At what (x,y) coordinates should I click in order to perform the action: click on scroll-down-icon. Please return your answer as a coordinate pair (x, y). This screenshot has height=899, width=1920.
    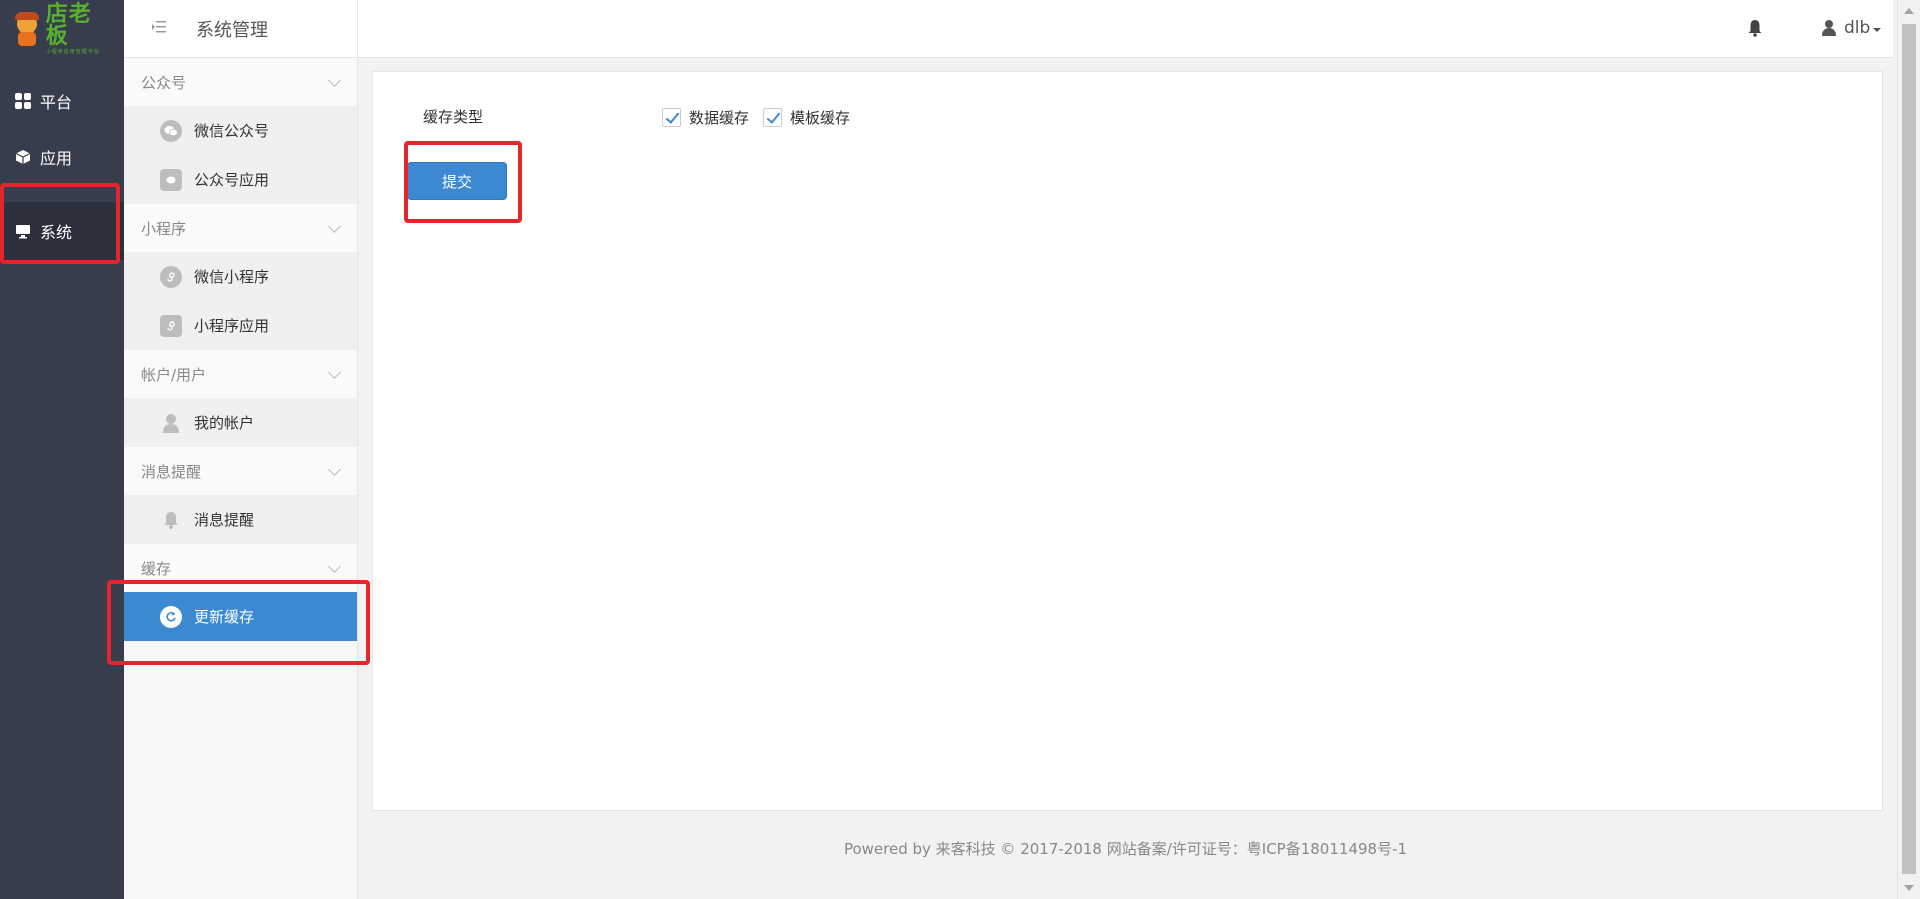
    Looking at the image, I should click on (1909, 888).